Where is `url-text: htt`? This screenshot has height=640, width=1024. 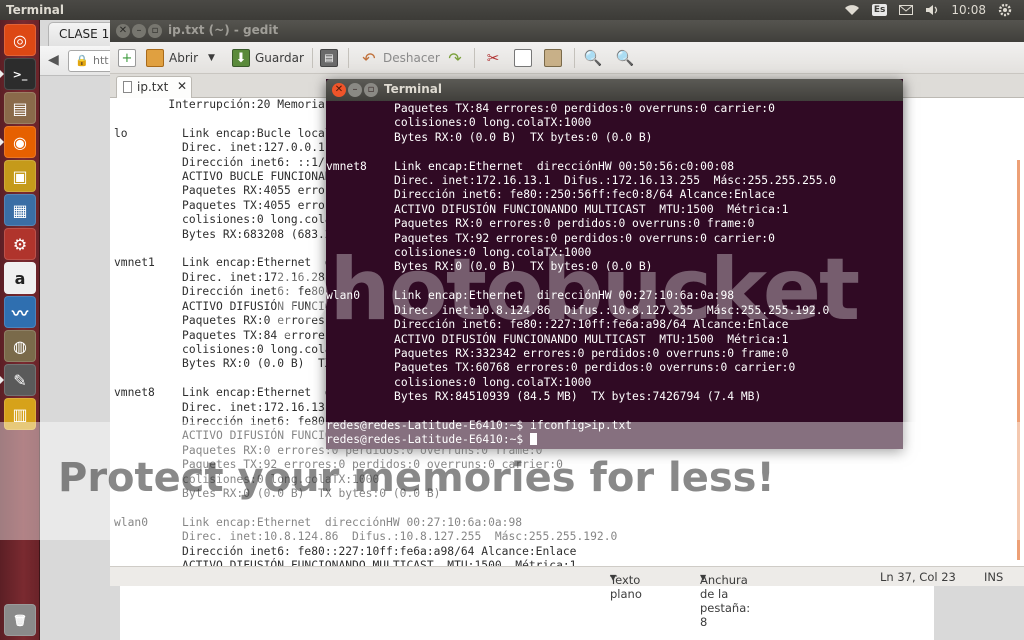
url-text: htt is located at coordinates (101, 60).